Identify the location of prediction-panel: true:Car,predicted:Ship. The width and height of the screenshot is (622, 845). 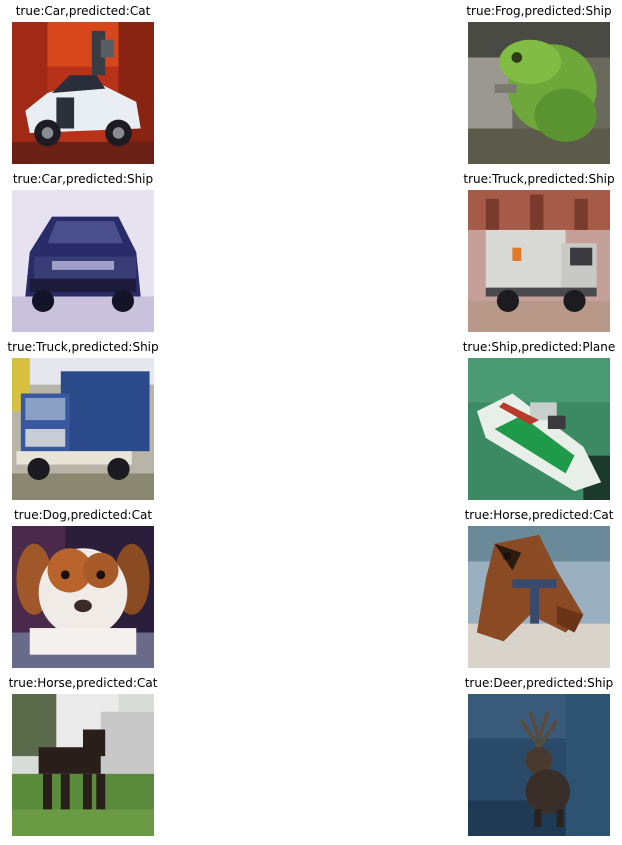
(83, 252).